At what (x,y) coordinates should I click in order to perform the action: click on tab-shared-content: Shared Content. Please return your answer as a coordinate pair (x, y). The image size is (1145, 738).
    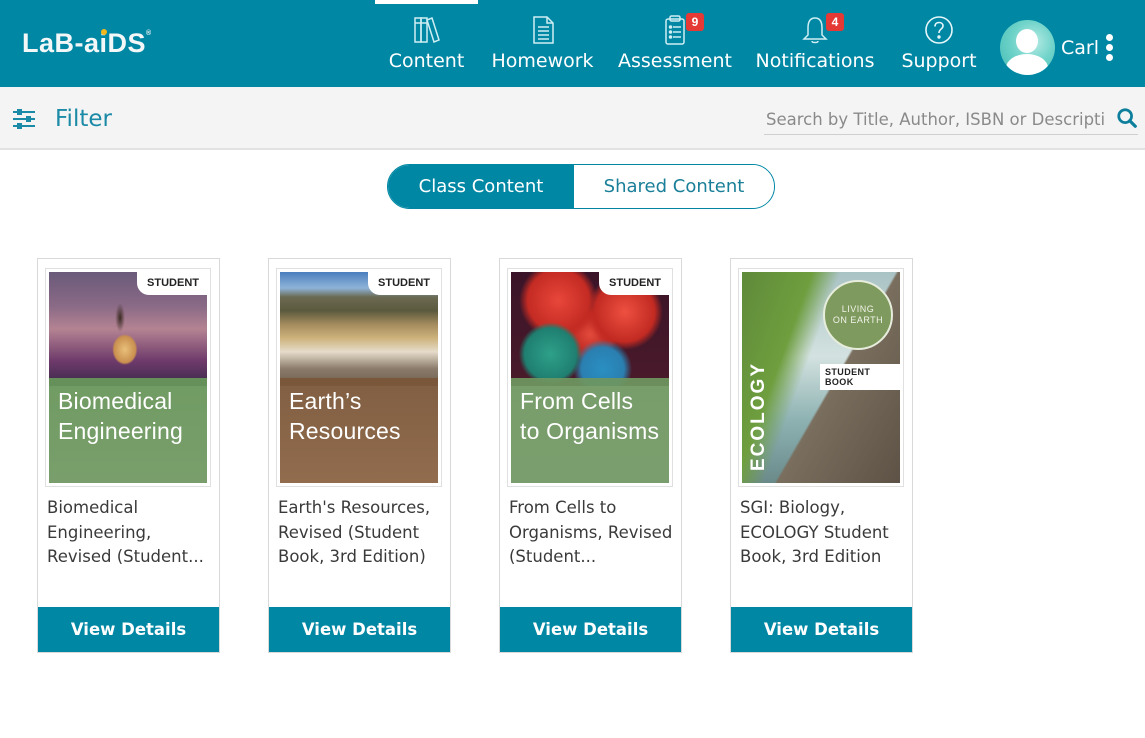
    Looking at the image, I should click on (674, 186).